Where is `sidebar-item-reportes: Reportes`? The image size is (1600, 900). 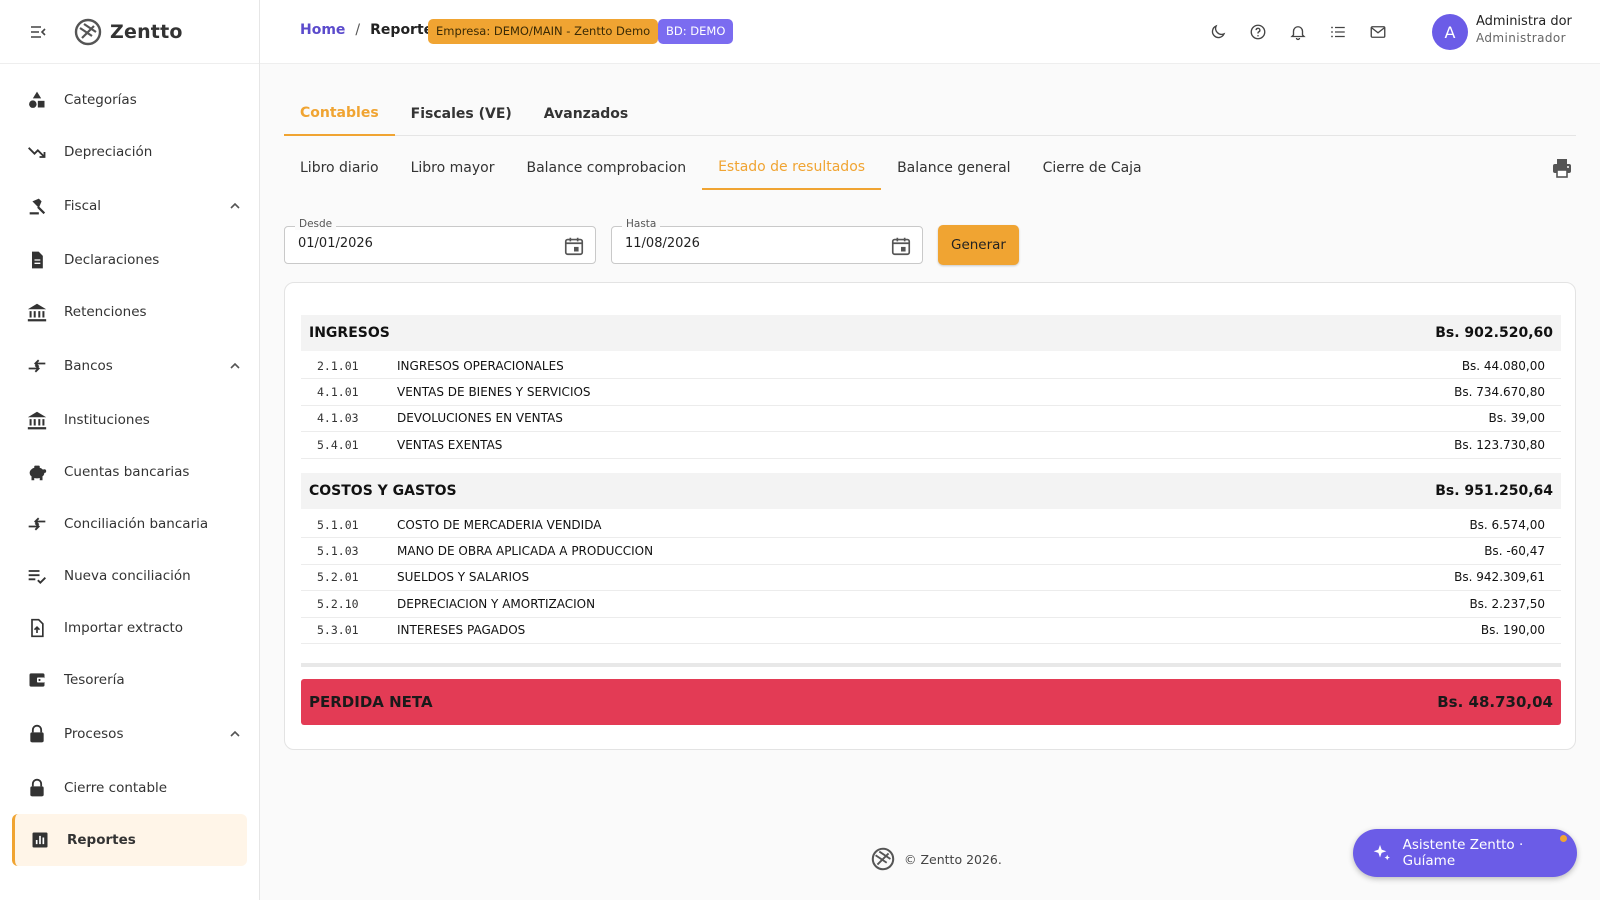
sidebar-item-reportes: Reportes is located at coordinates (129, 840).